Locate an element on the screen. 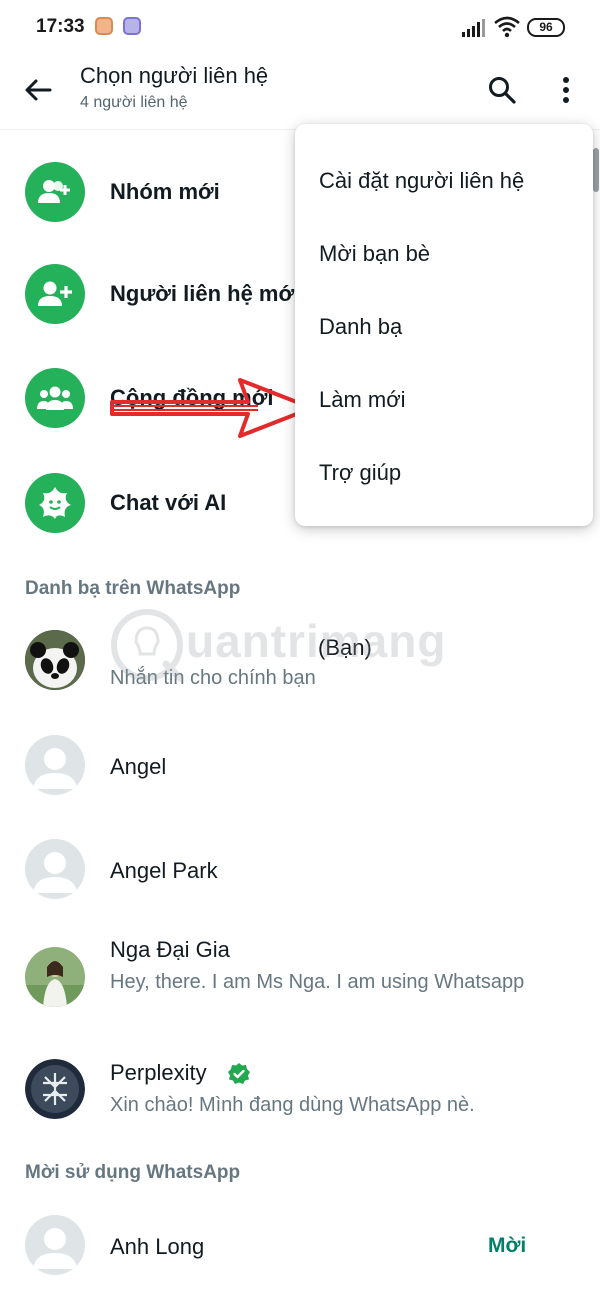  avatar-photo is located at coordinates (55, 977).